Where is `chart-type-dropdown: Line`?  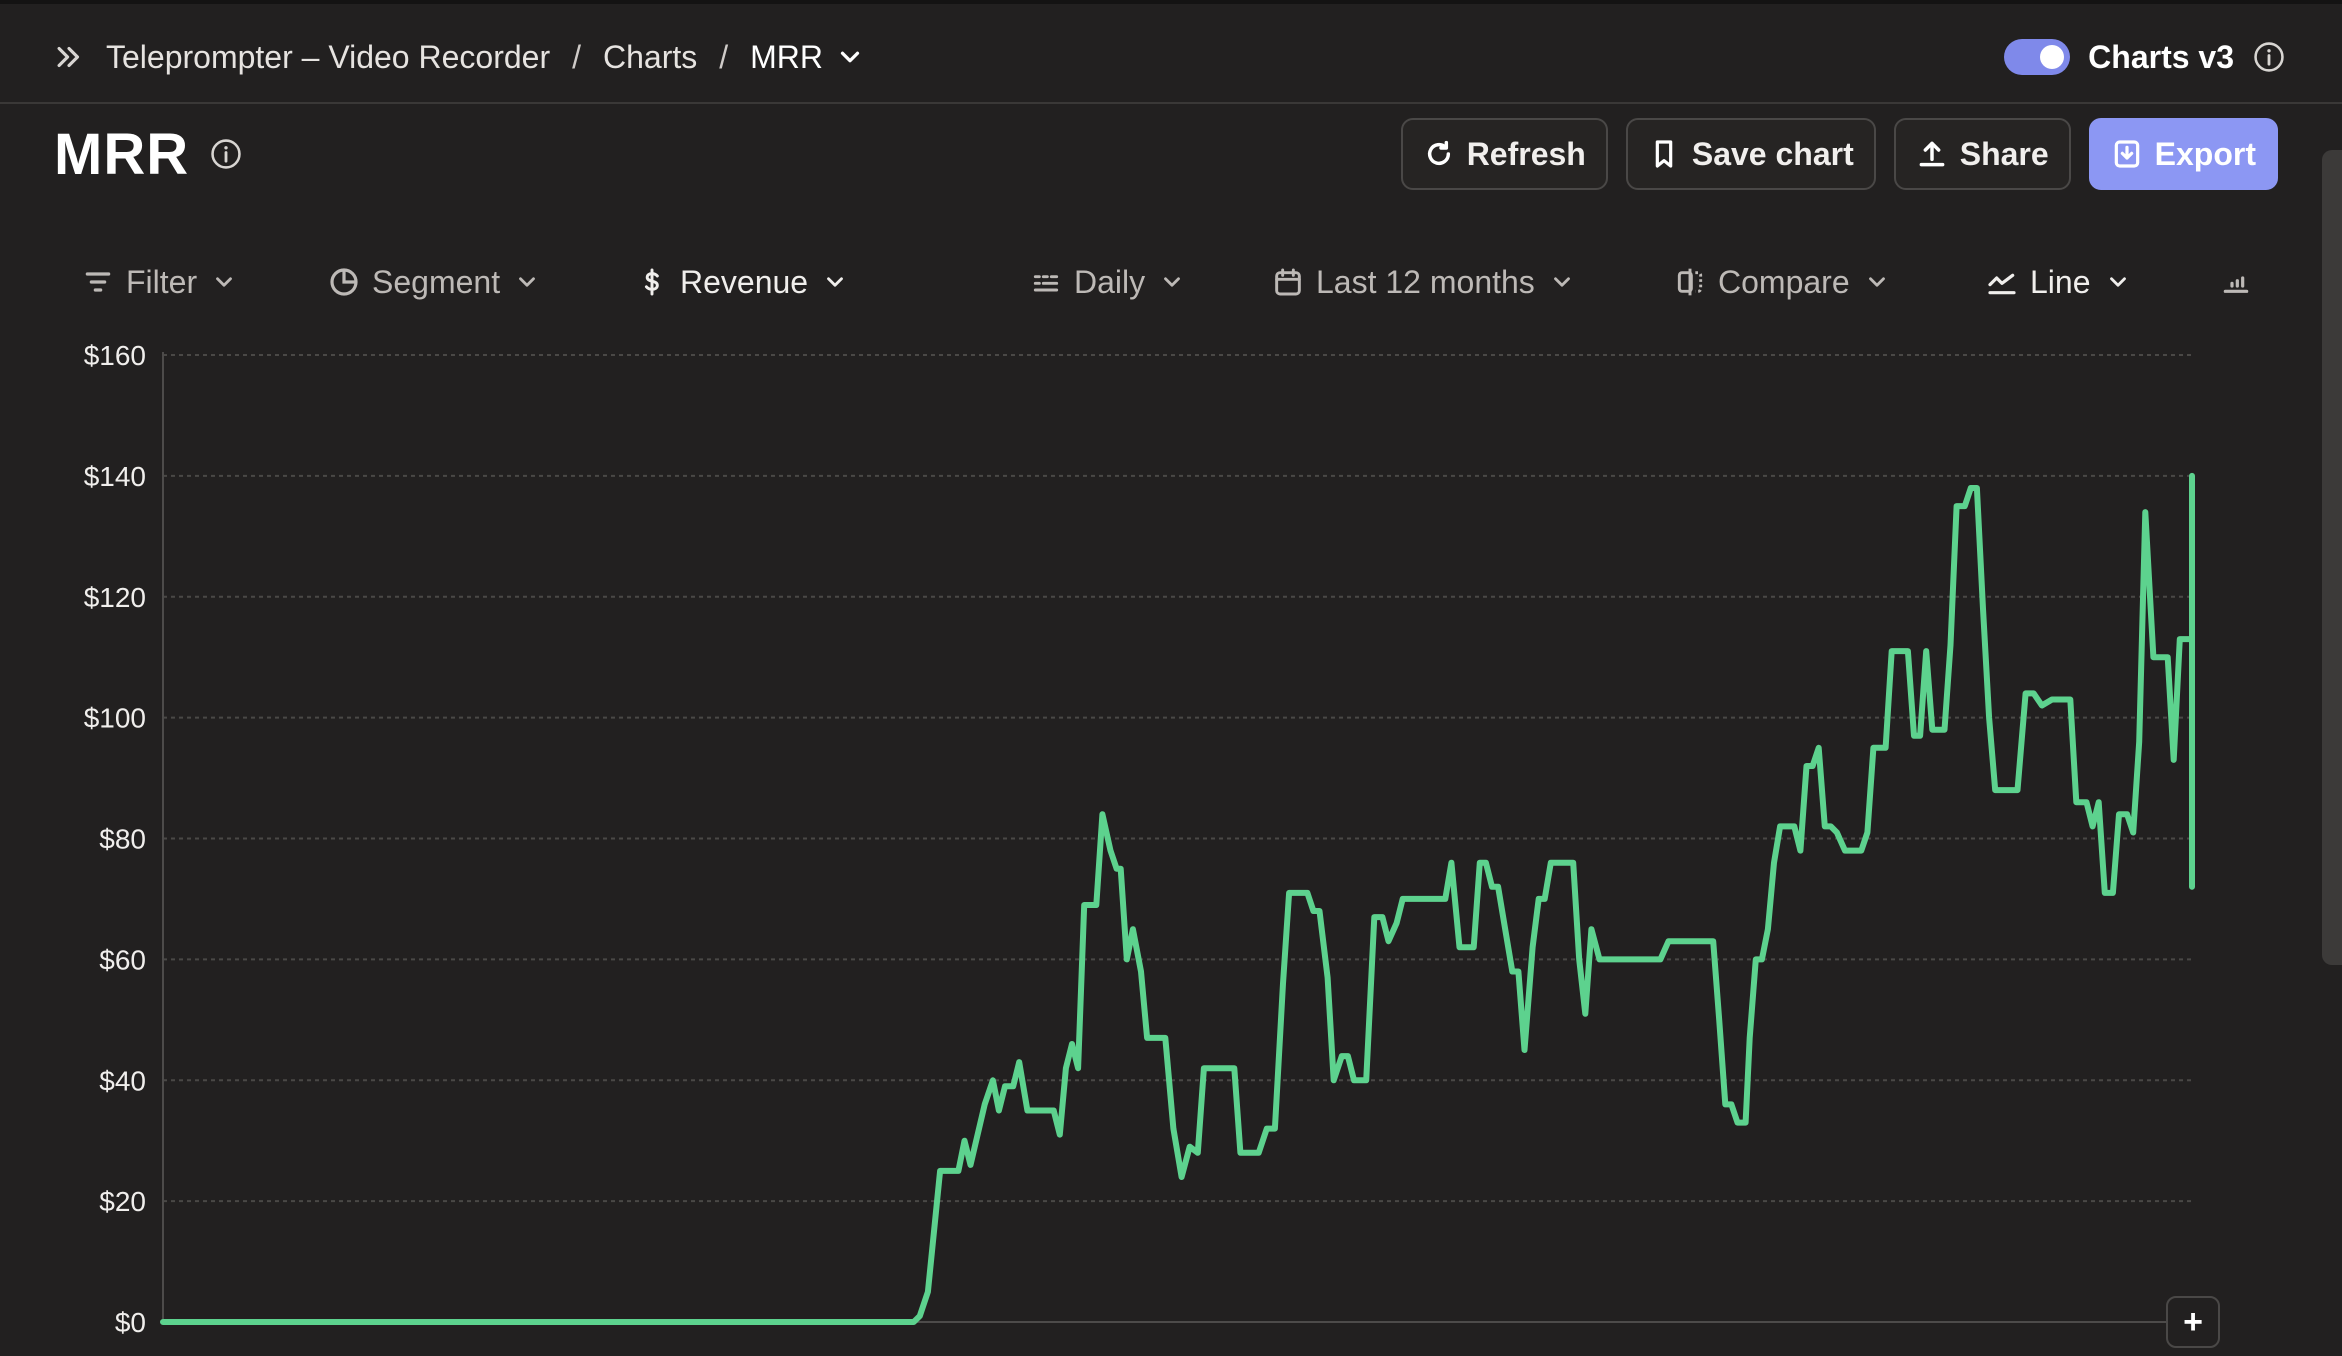 chart-type-dropdown: Line is located at coordinates (2058, 282).